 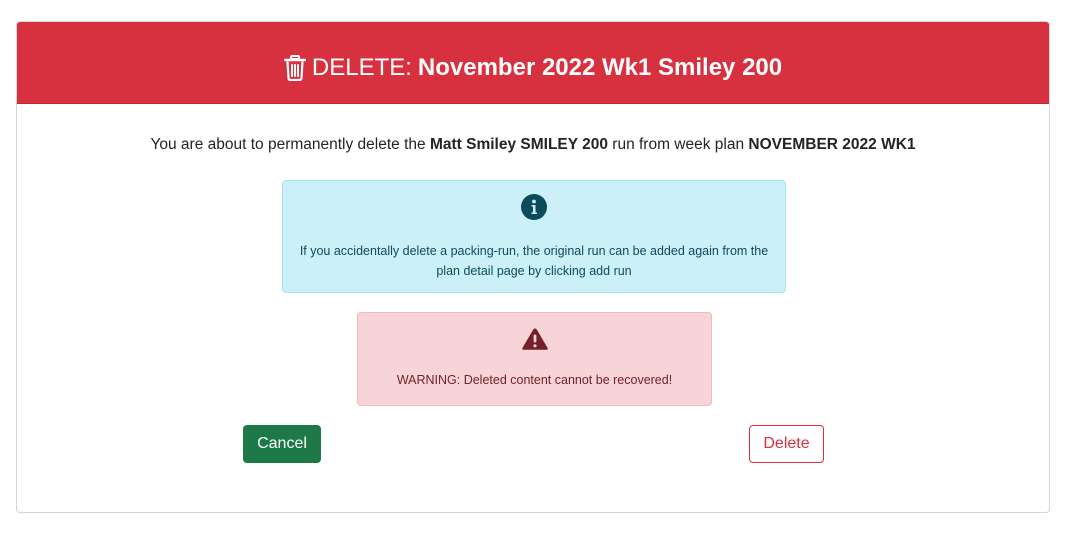 What do you see at coordinates (282, 444) in the screenshot?
I see `cancel-button: Cancel` at bounding box center [282, 444].